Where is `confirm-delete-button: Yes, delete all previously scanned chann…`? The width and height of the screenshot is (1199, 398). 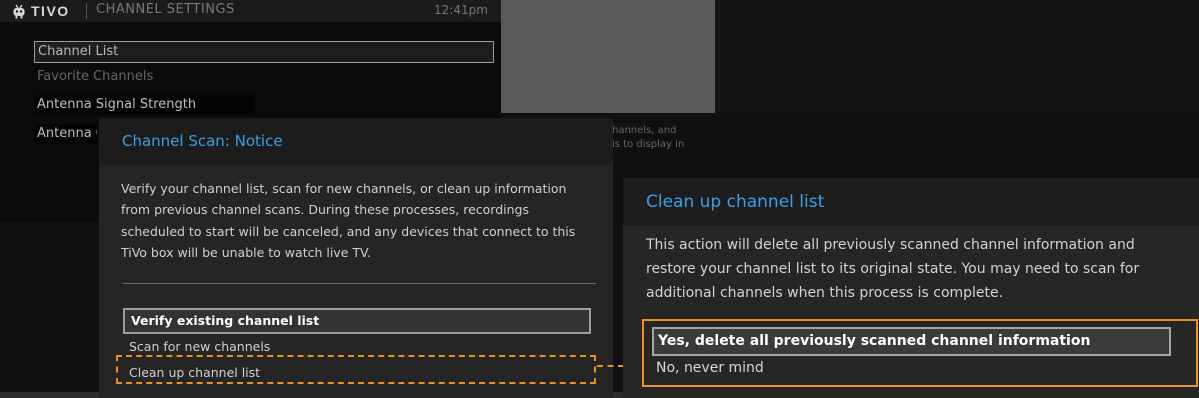
confirm-delete-button: Yes, delete all previously scanned chann… is located at coordinates (911, 341).